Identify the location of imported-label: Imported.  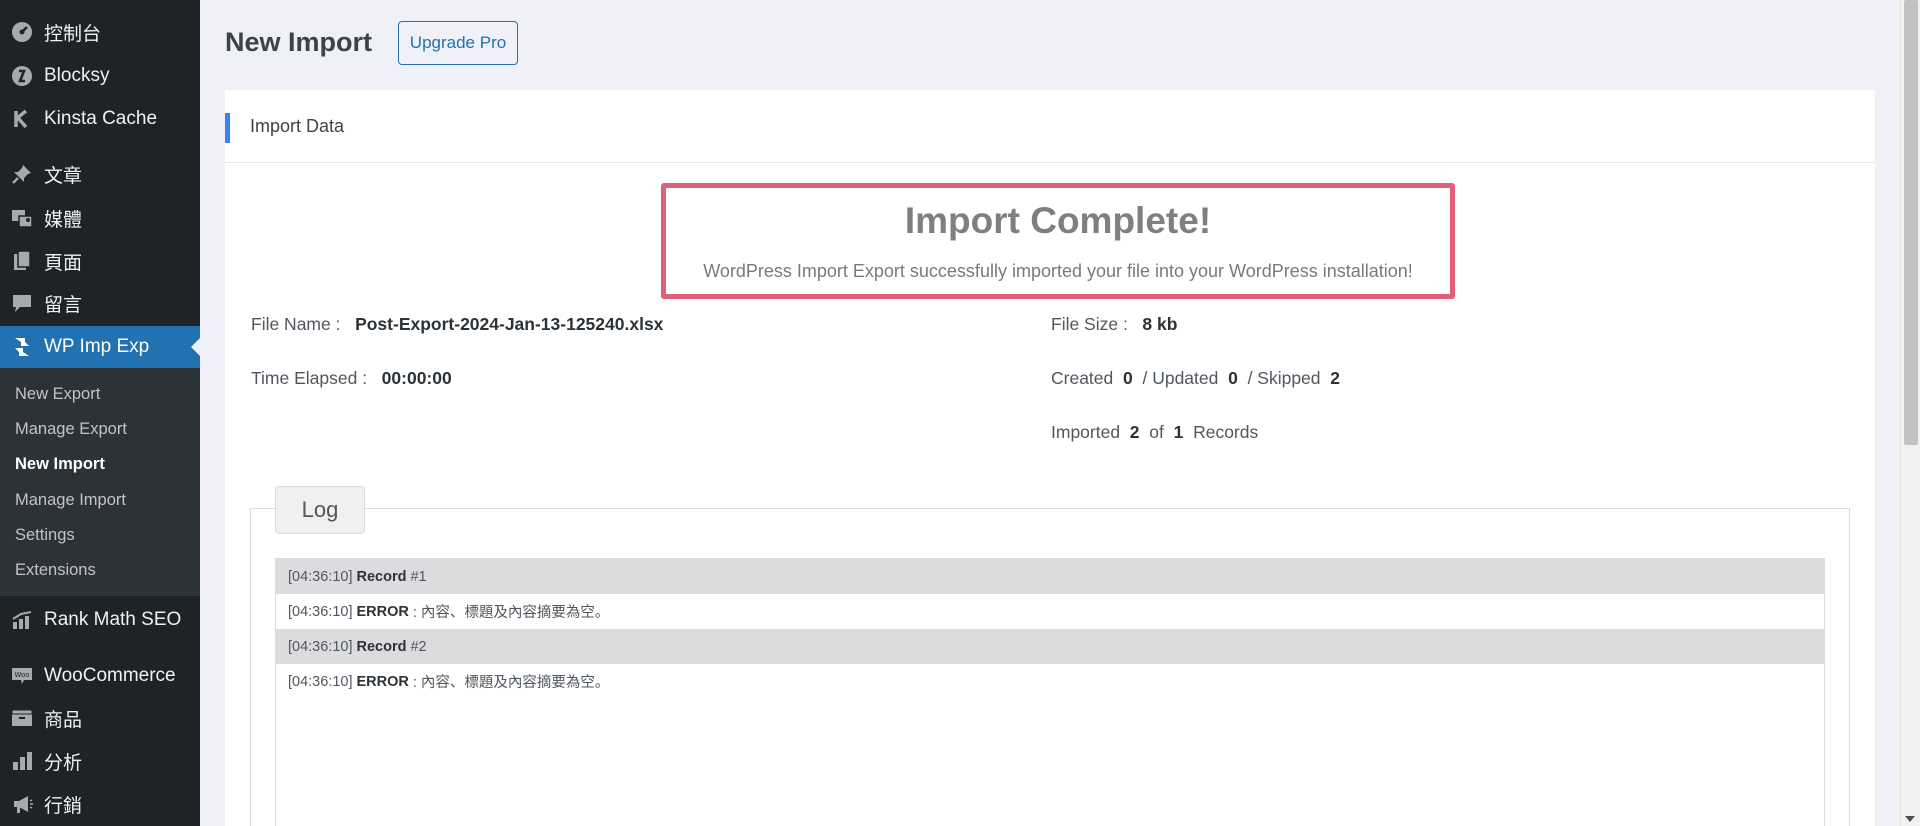
(1086, 432).